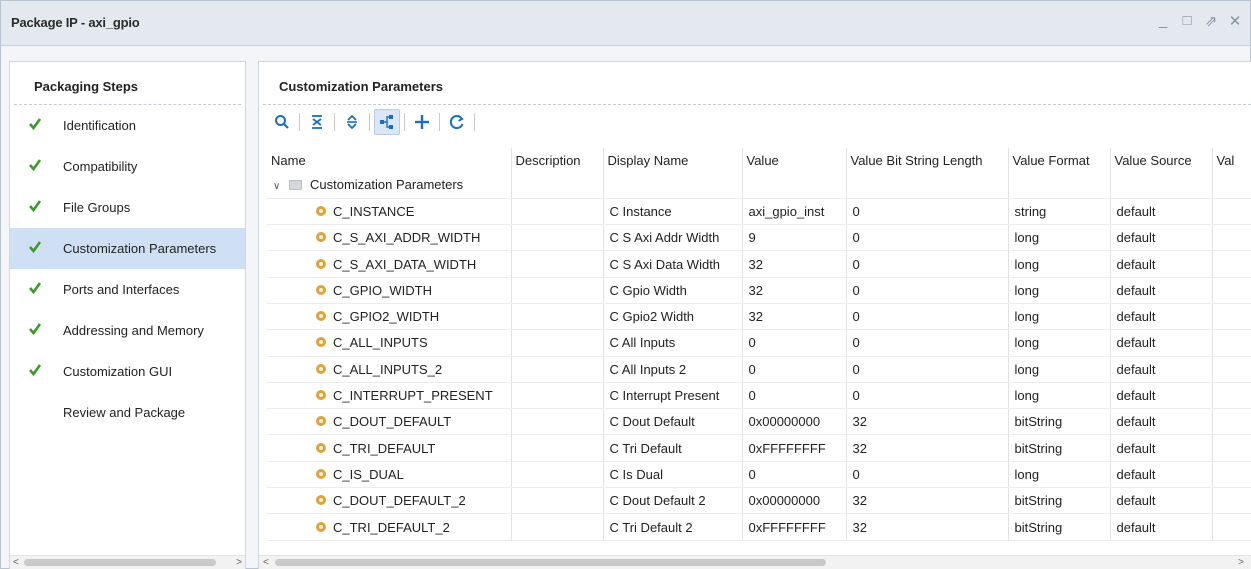 This screenshot has height=569, width=1251. I want to click on column-header: Description, so click(557, 160).